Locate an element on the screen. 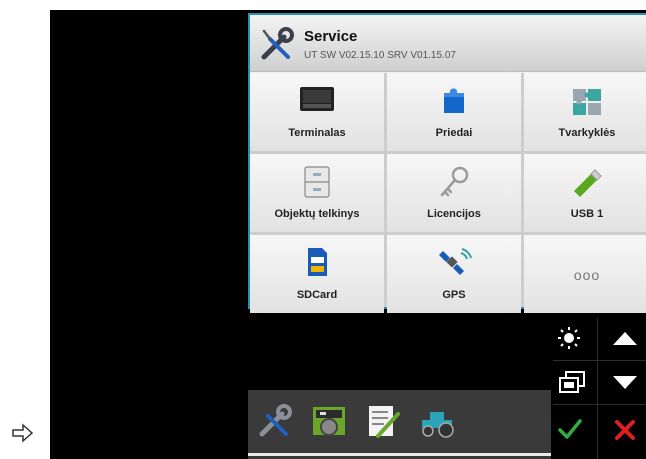 Image resolution: width=646 pixels, height=459 pixels. checklist-icon is located at coordinates (383, 421).